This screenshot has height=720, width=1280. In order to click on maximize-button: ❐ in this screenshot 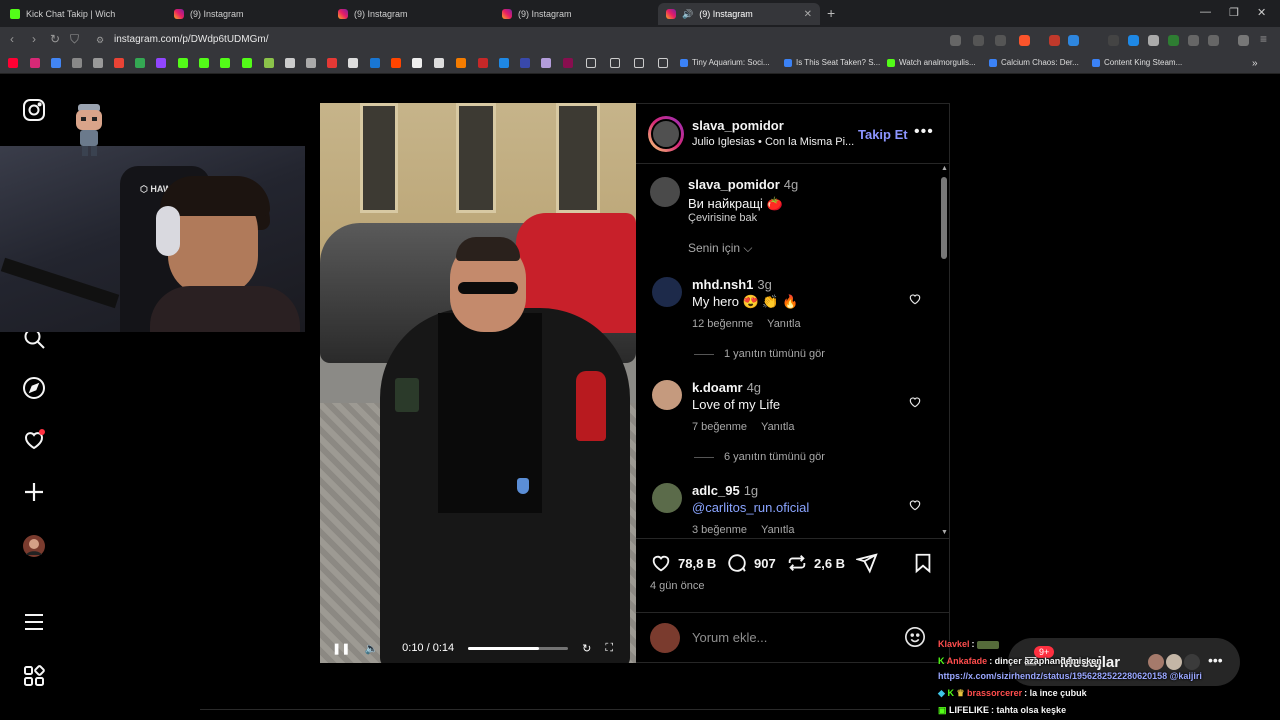, I will do `click(1234, 12)`.